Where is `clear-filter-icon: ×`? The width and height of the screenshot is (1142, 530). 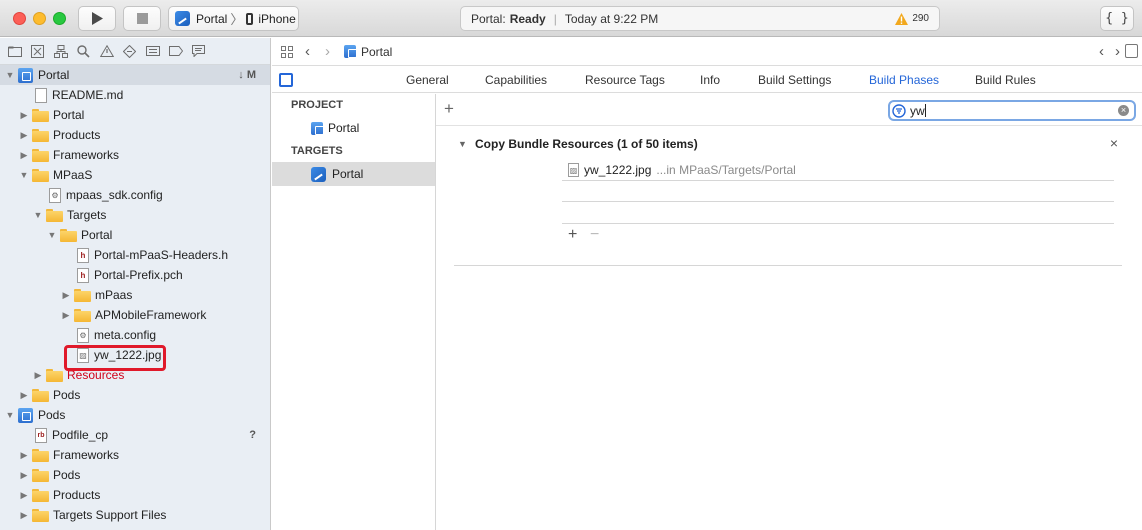
clear-filter-icon: × is located at coordinates (1123, 110).